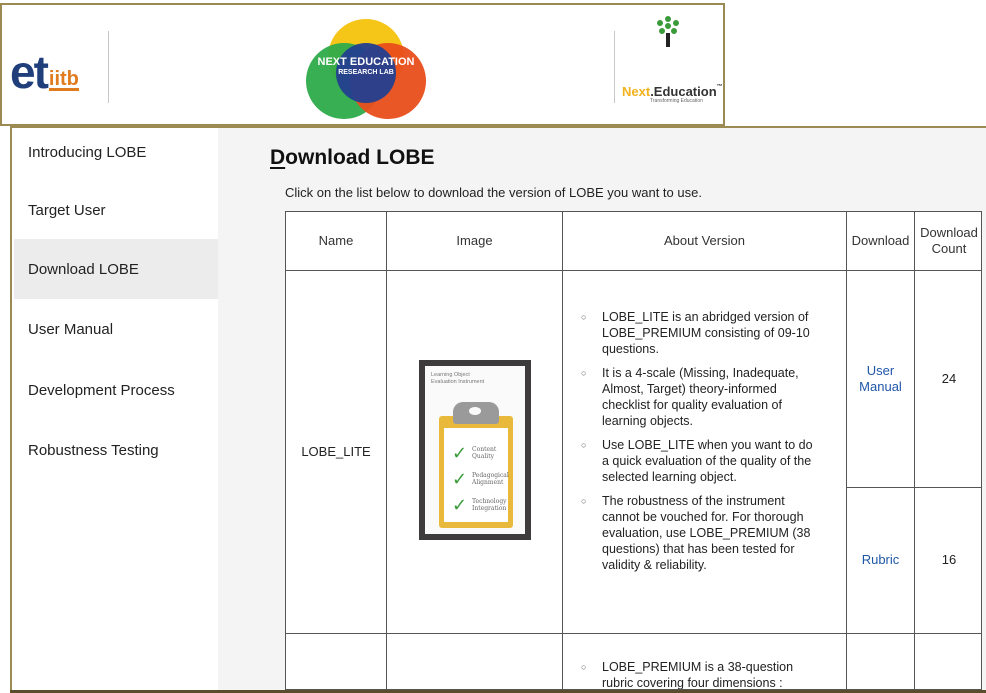  I want to click on header-count-line2: Count, so click(949, 248).